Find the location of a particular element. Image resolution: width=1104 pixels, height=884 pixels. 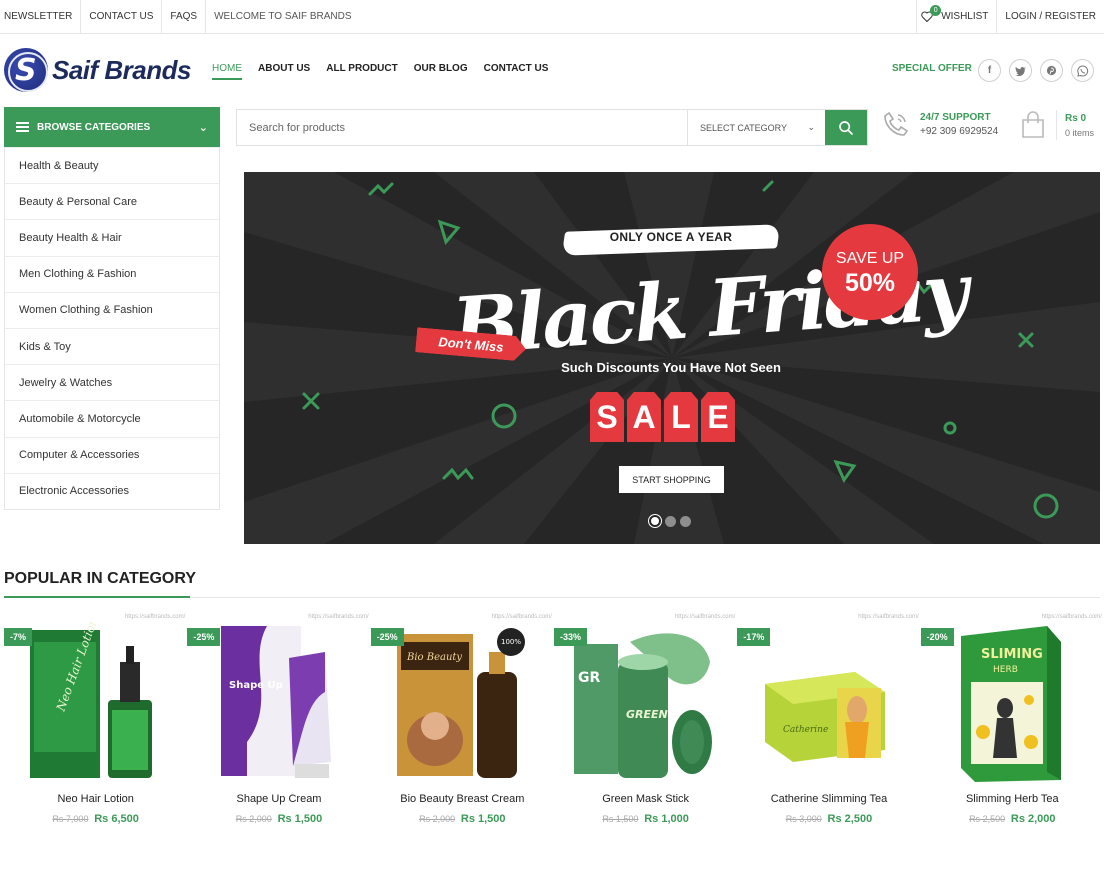

nav-home: HOME is located at coordinates (227, 71).